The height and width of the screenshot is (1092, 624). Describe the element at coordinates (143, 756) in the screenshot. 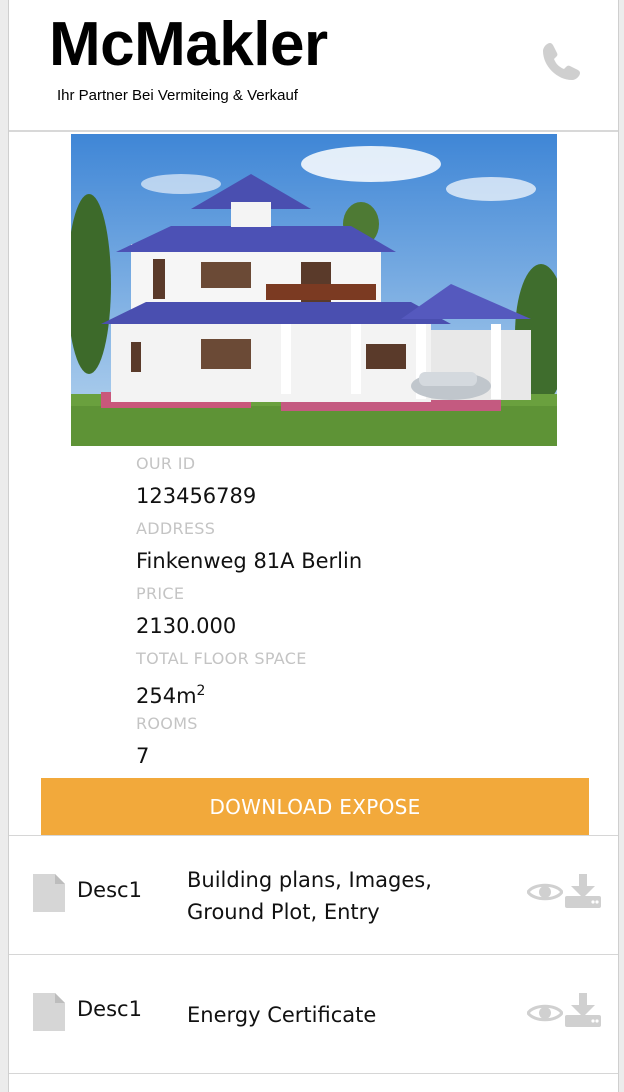

I see `rooms-value: 7` at that location.